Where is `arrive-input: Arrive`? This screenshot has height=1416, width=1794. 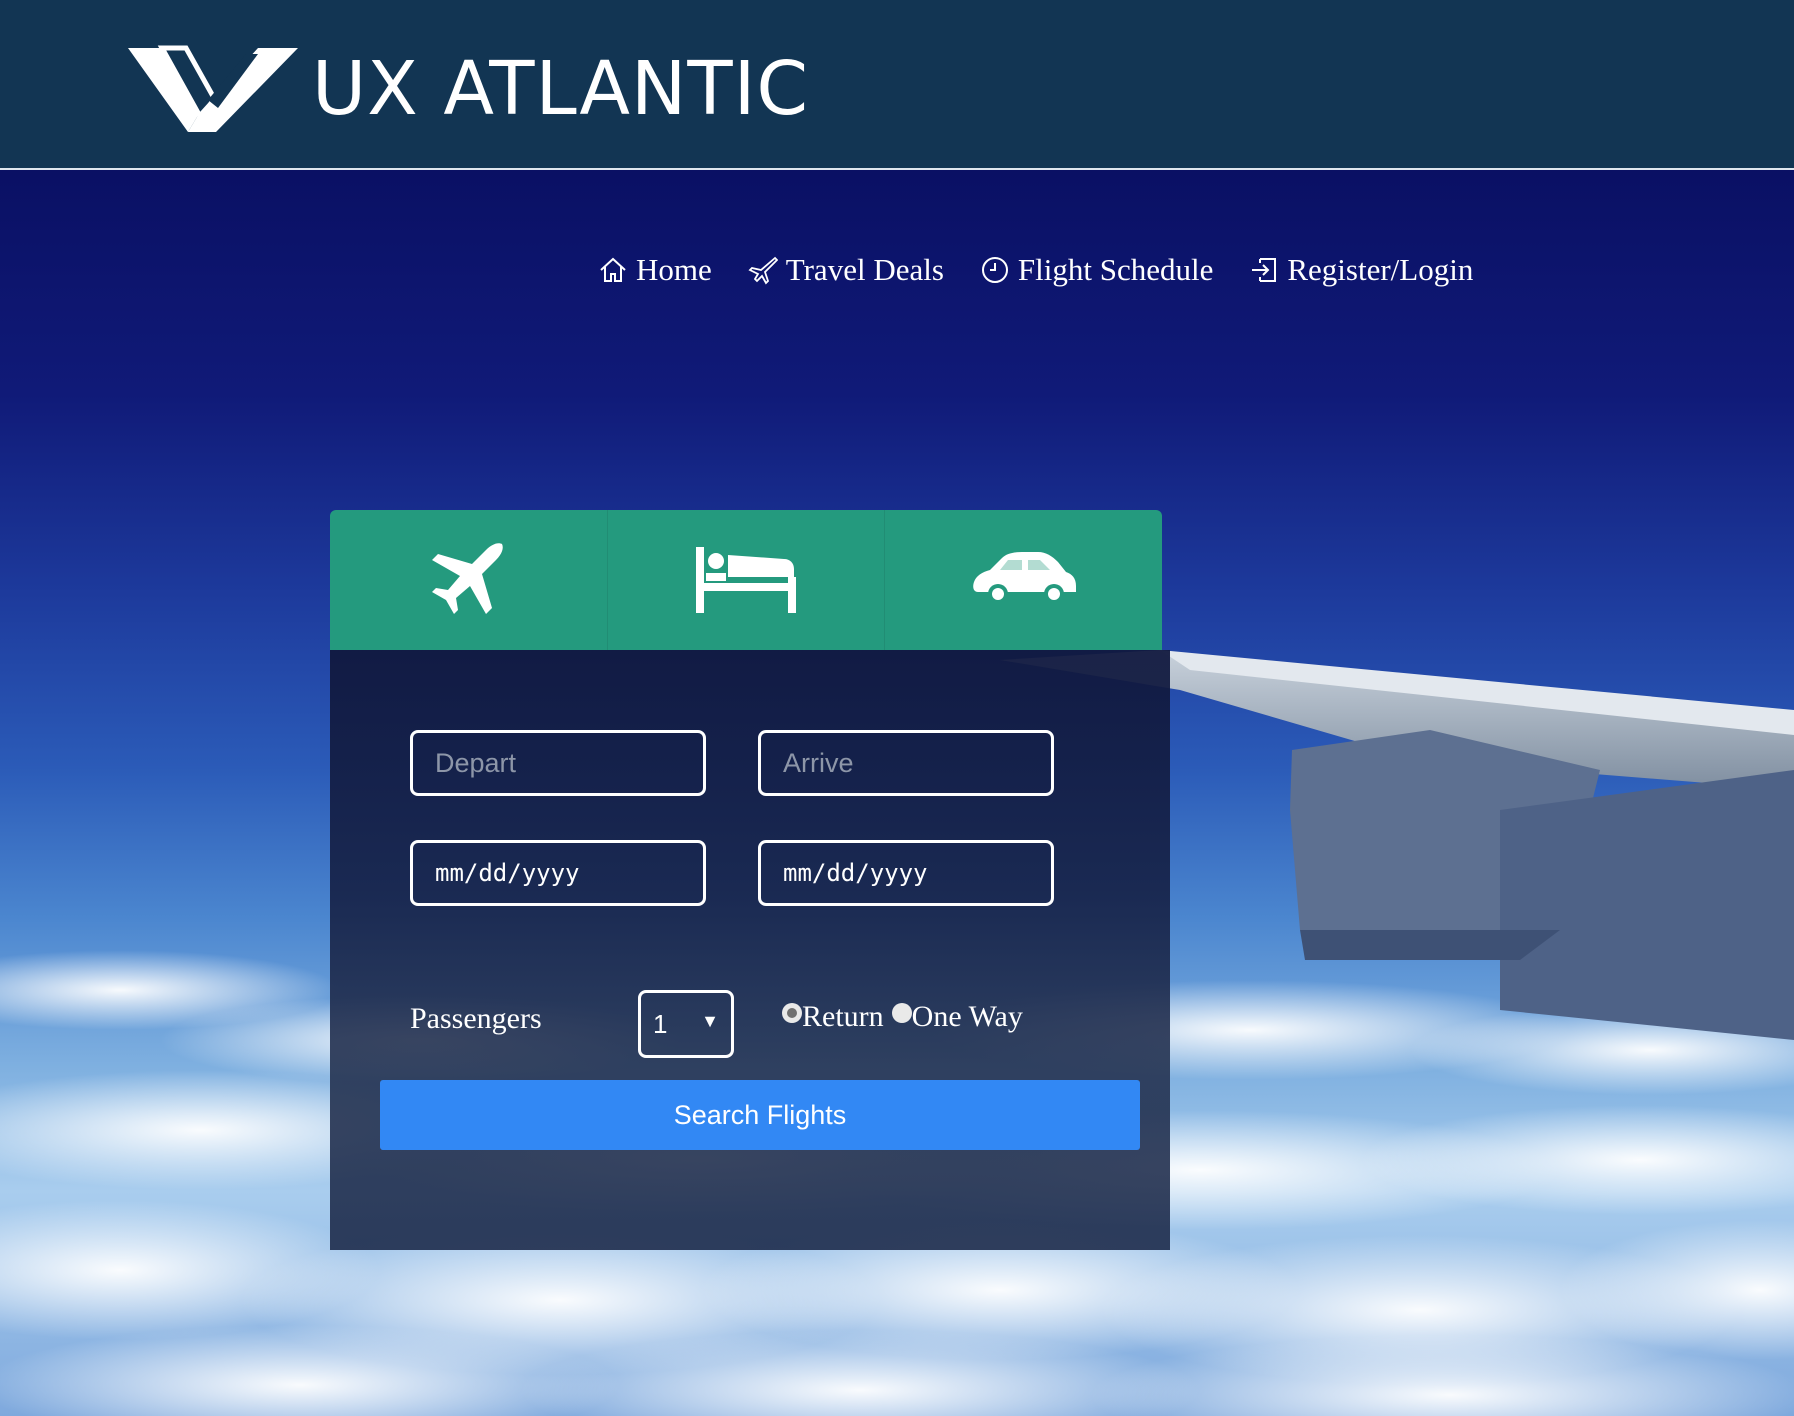 arrive-input: Arrive is located at coordinates (906, 763).